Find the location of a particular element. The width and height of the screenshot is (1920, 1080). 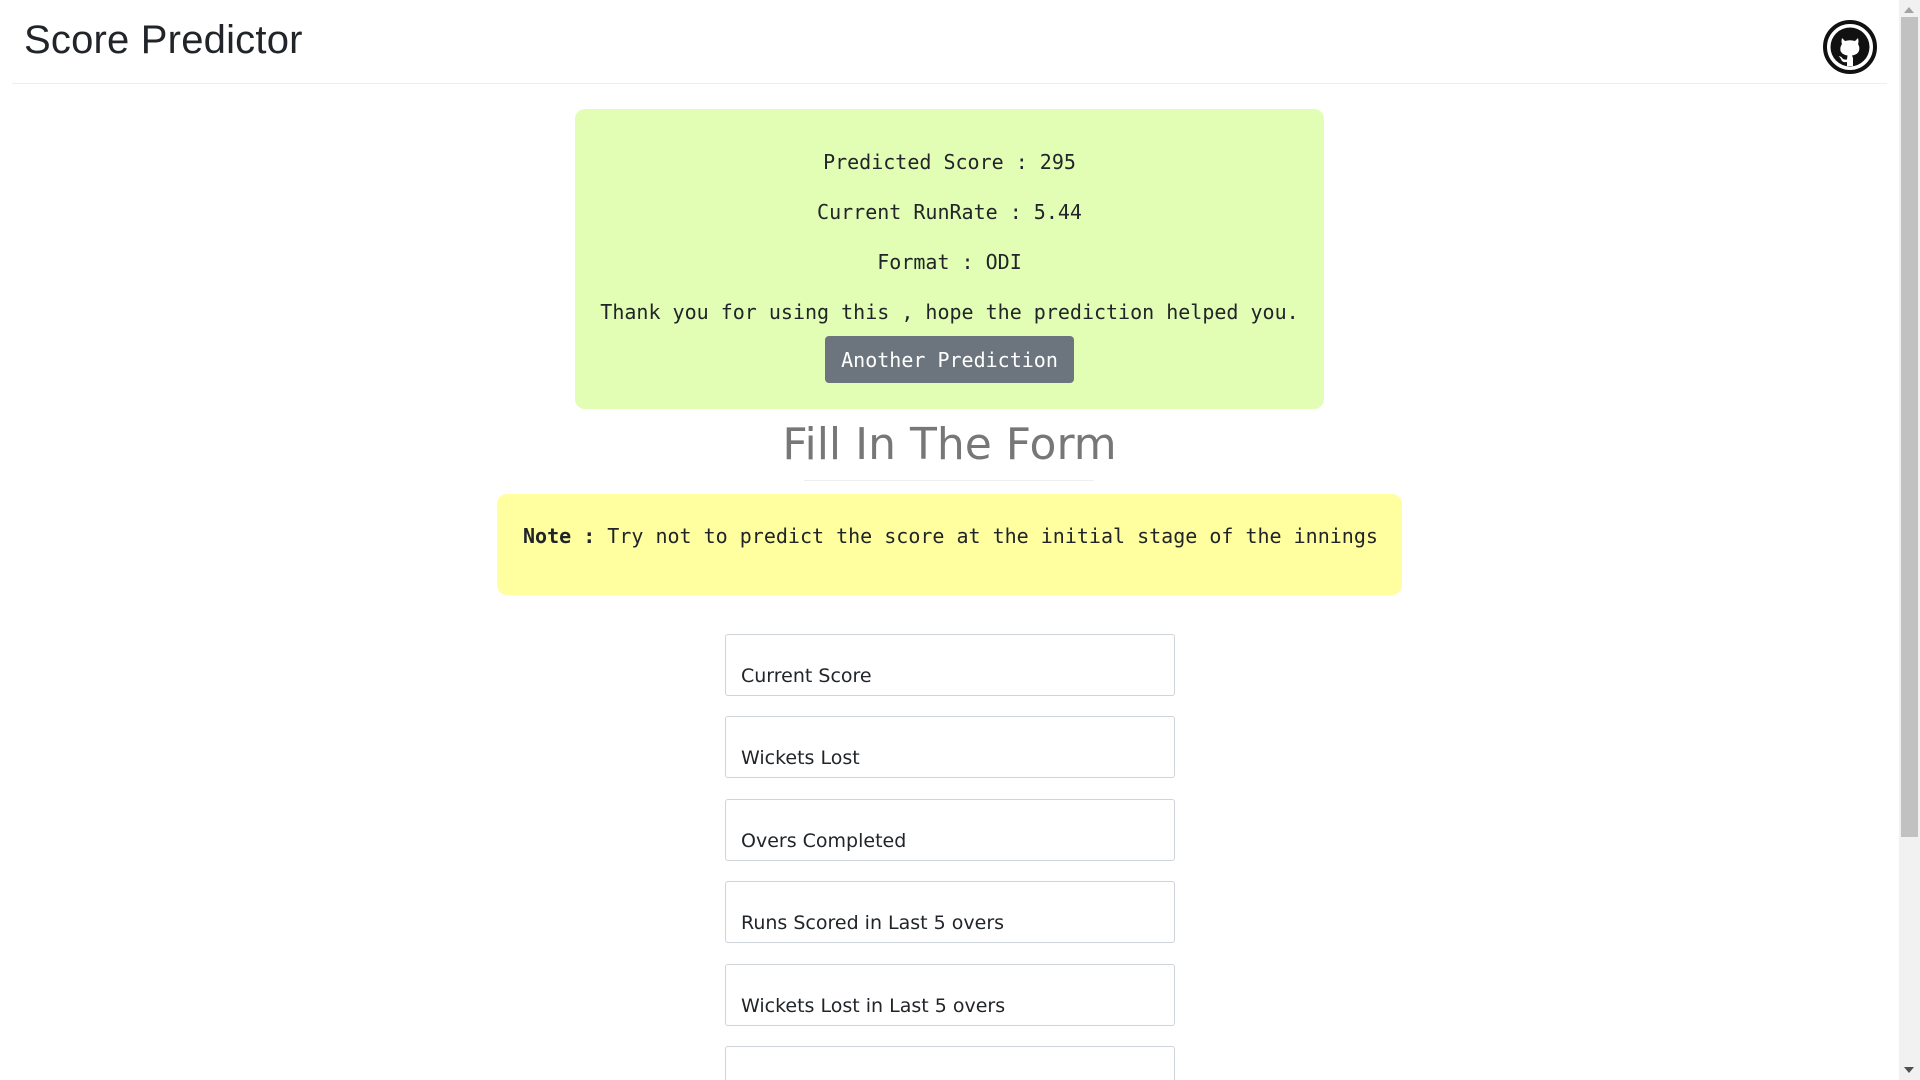

form-heading: Fill In The Form is located at coordinates (949, 444).